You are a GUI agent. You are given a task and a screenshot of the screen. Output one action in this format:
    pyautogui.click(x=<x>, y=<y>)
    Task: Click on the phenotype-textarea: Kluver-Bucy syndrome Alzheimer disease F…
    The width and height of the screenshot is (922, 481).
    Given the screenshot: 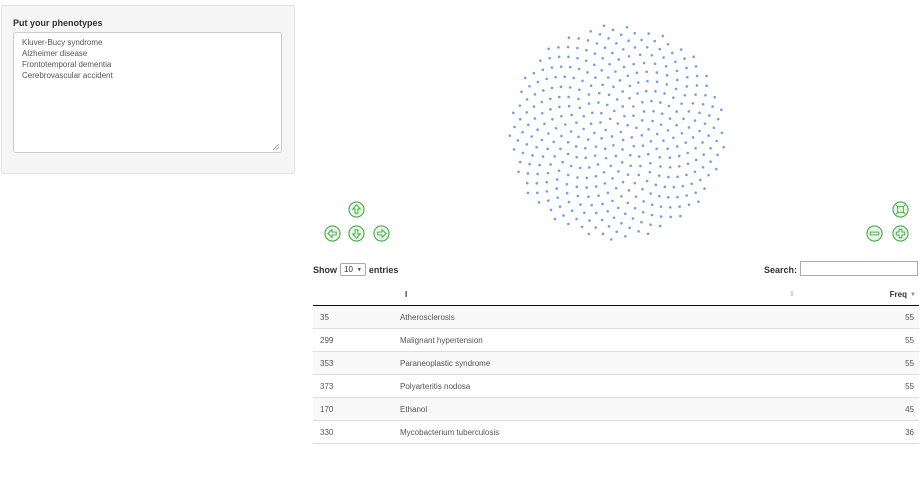 What is the action you would take?
    pyautogui.click(x=147, y=92)
    